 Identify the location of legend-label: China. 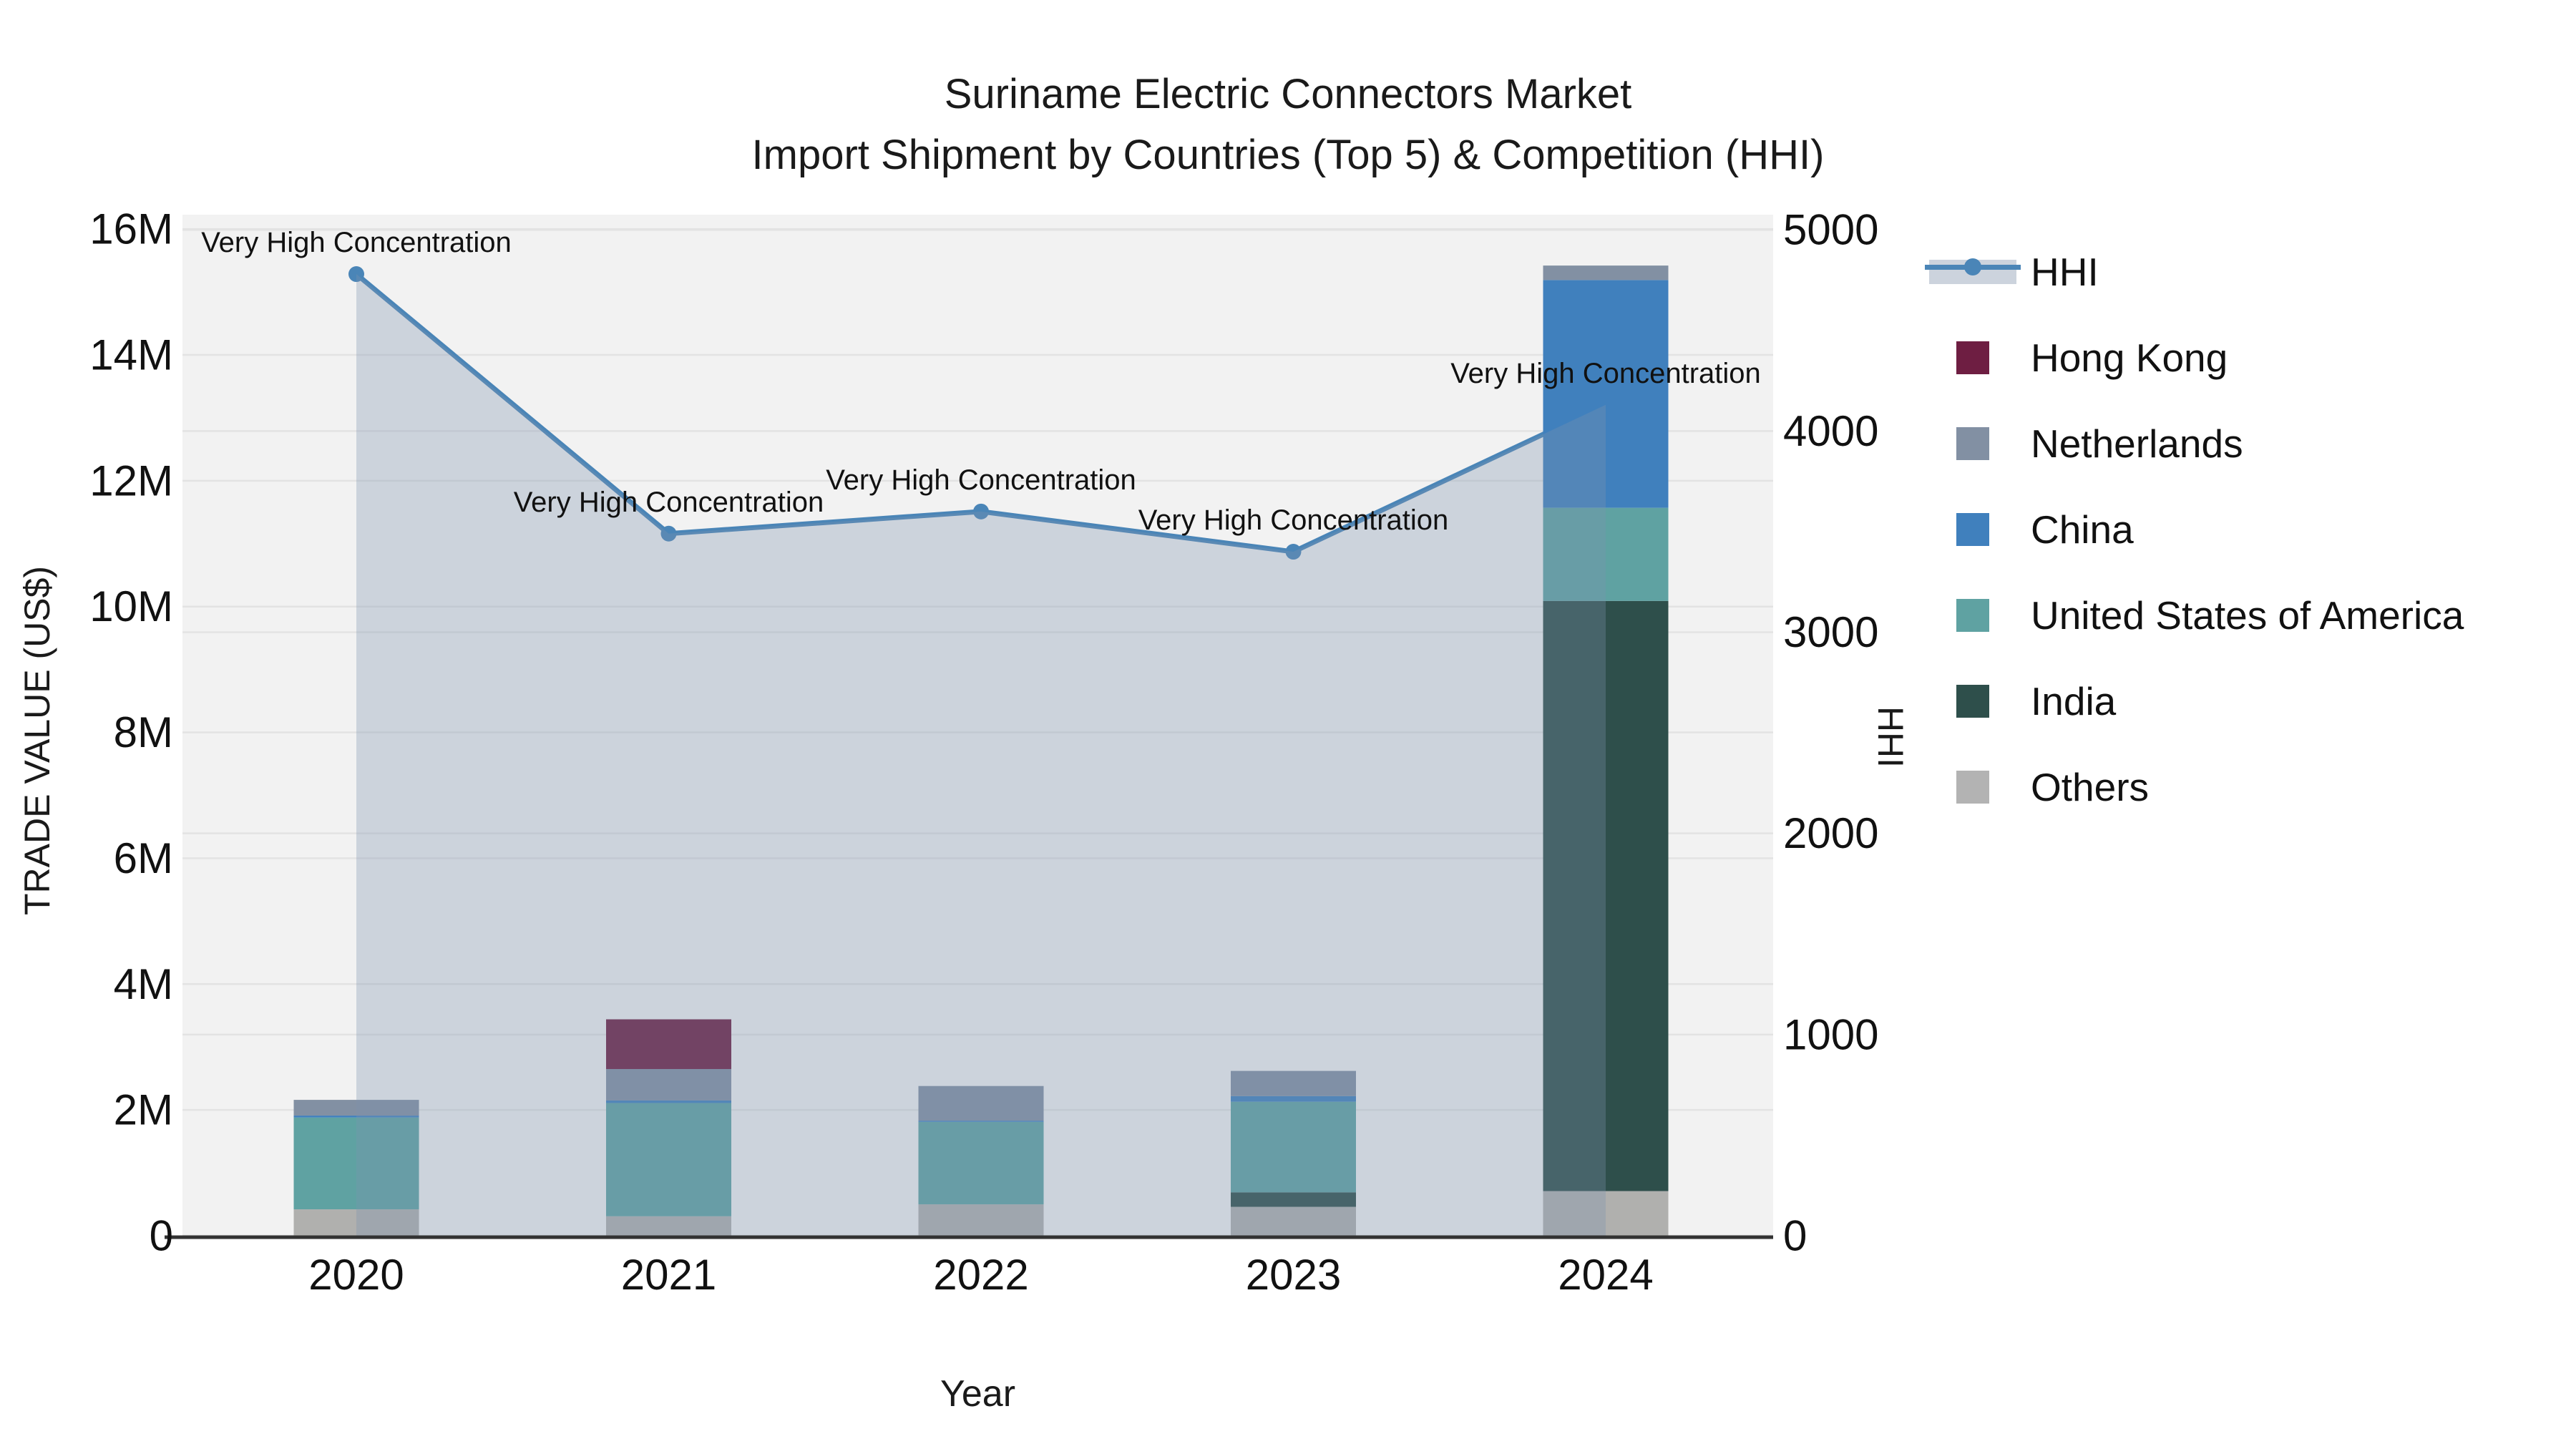
(2082, 529).